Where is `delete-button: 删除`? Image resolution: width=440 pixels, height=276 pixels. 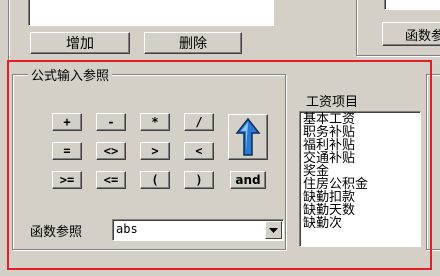 delete-button: 删除 is located at coordinates (193, 43).